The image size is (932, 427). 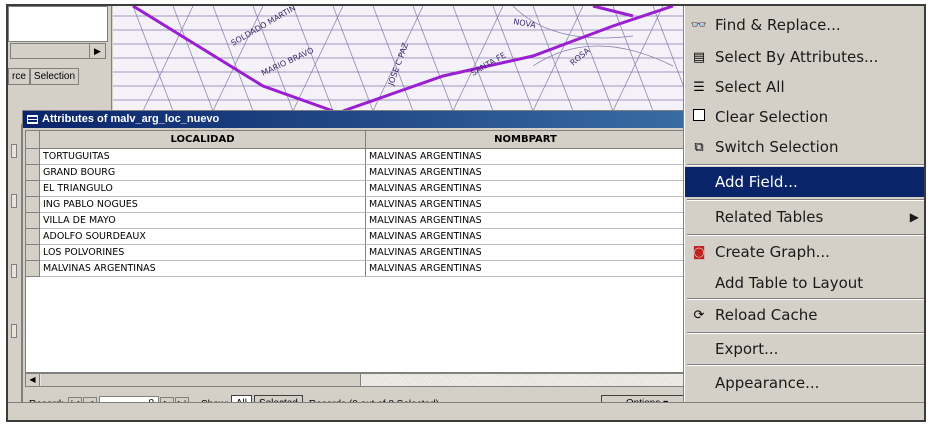 What do you see at coordinates (203, 237) in the screenshot?
I see `cell-localidad: ADOLFO SOURDEAUX` at bounding box center [203, 237].